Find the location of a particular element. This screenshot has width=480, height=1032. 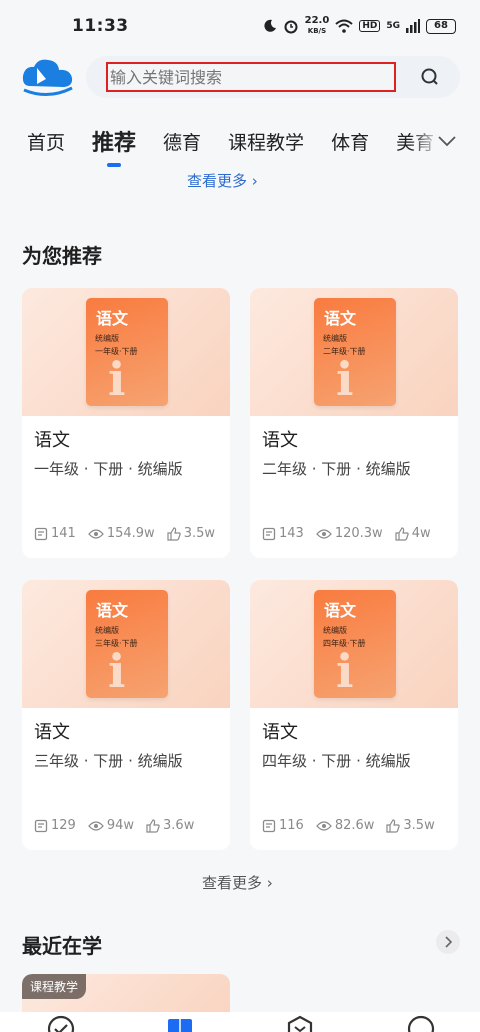

tab-moral-education: 德育 is located at coordinates (182, 141).